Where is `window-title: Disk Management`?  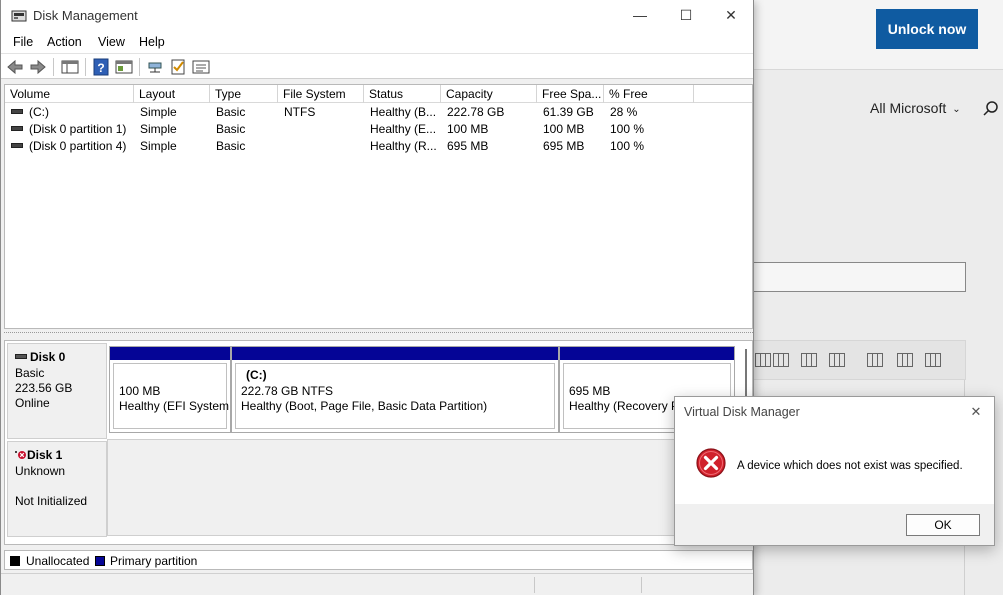 window-title: Disk Management is located at coordinates (85, 15).